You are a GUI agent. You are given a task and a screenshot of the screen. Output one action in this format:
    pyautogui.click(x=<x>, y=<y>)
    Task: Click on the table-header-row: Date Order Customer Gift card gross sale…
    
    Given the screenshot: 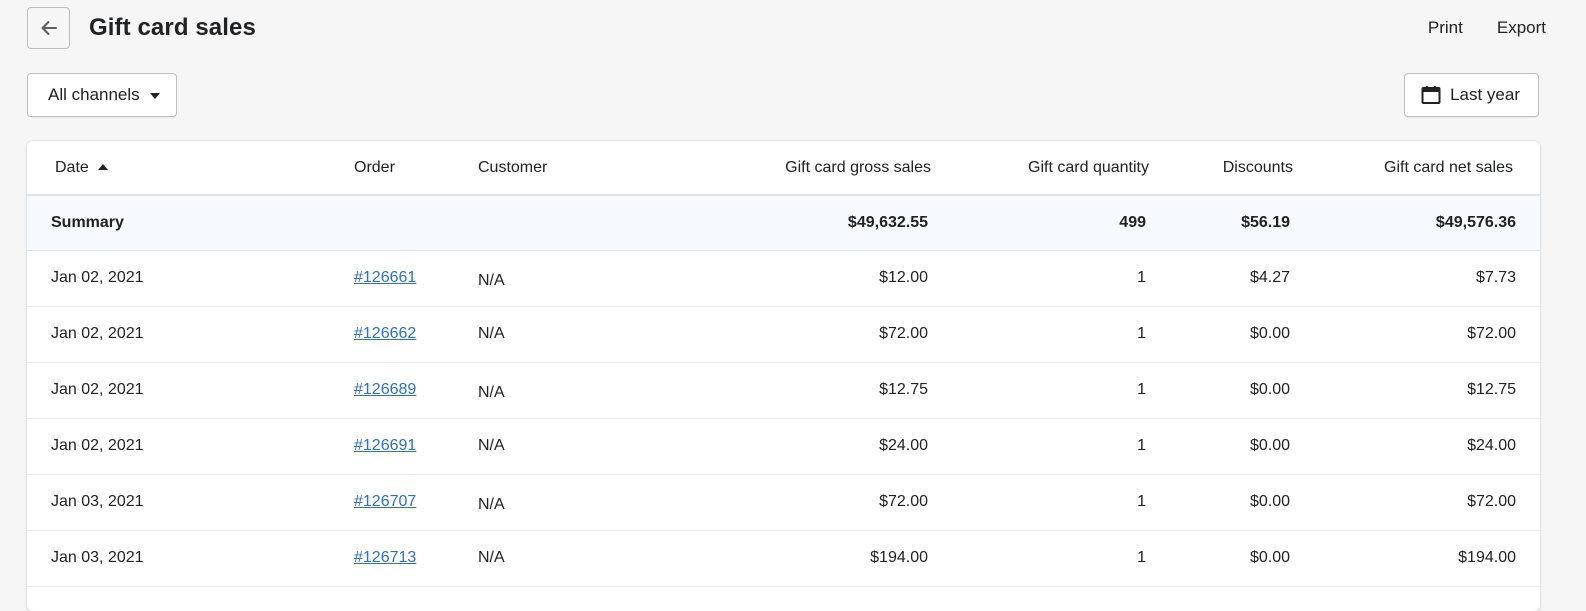 What is the action you would take?
    pyautogui.click(x=783, y=168)
    